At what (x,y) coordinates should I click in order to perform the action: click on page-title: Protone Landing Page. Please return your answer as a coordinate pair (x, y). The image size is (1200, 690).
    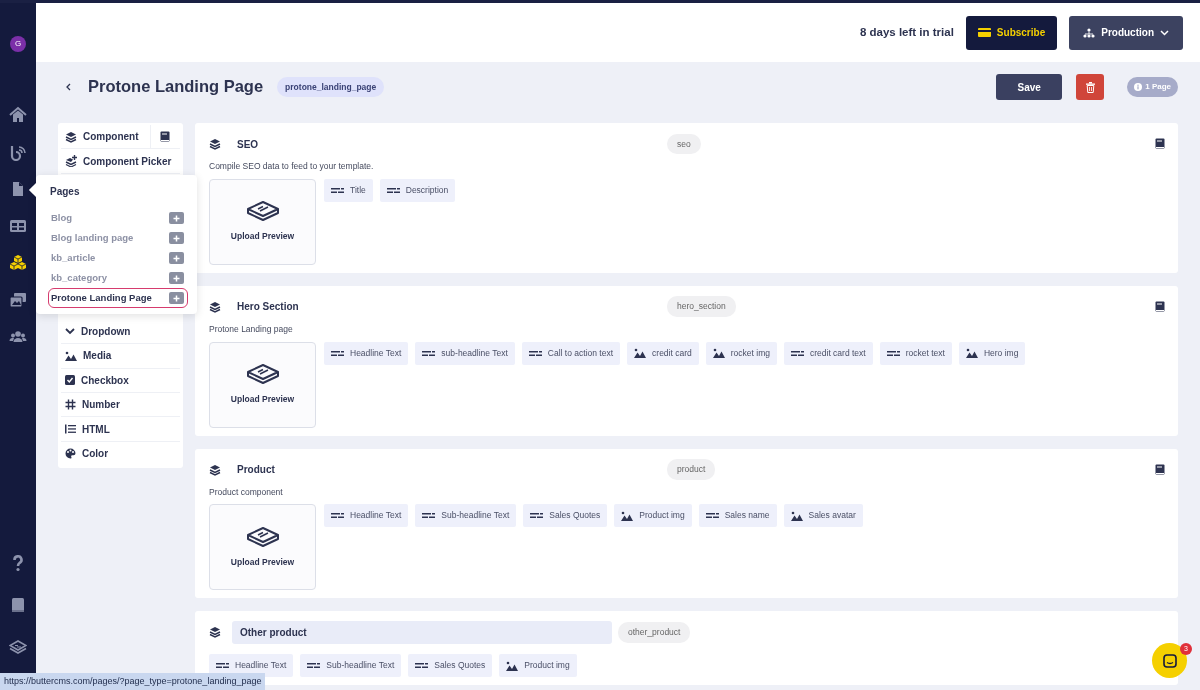
    Looking at the image, I should click on (176, 87).